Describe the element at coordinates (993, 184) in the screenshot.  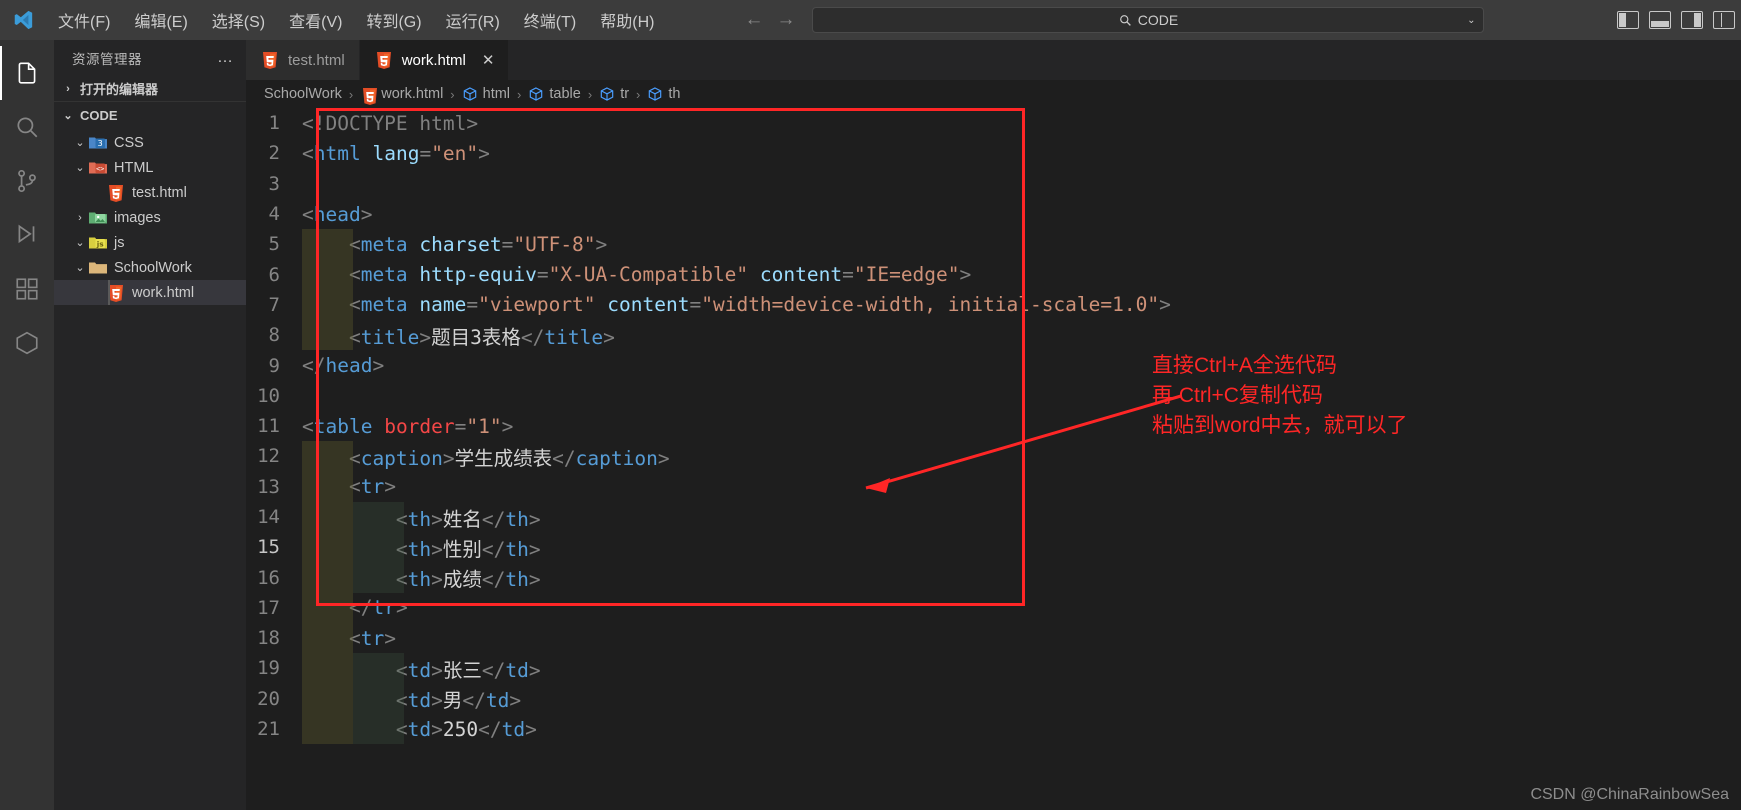
I see `code-line: 3` at that location.